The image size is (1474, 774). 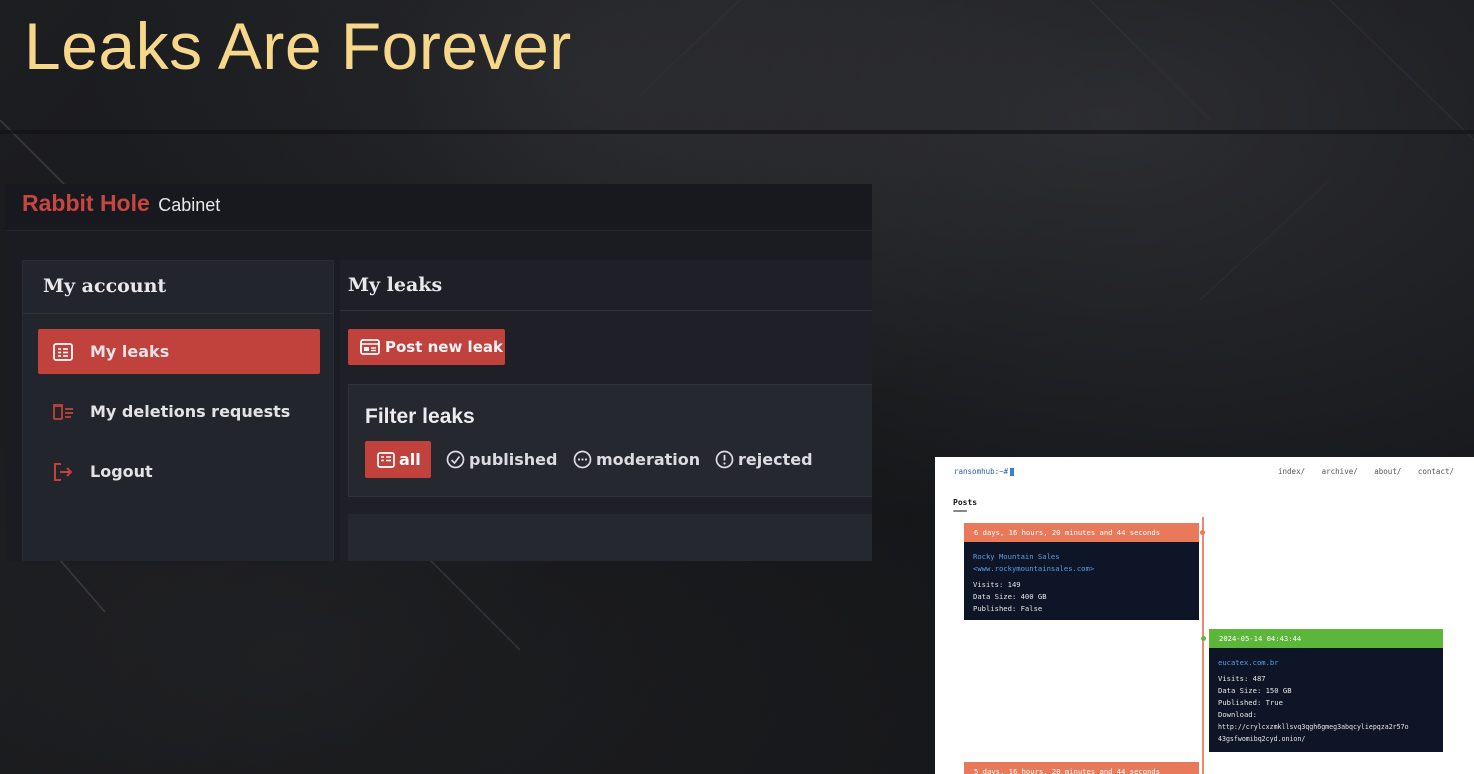 What do you see at coordinates (121, 471) in the screenshot?
I see `sidebar-item-label: Logout` at bounding box center [121, 471].